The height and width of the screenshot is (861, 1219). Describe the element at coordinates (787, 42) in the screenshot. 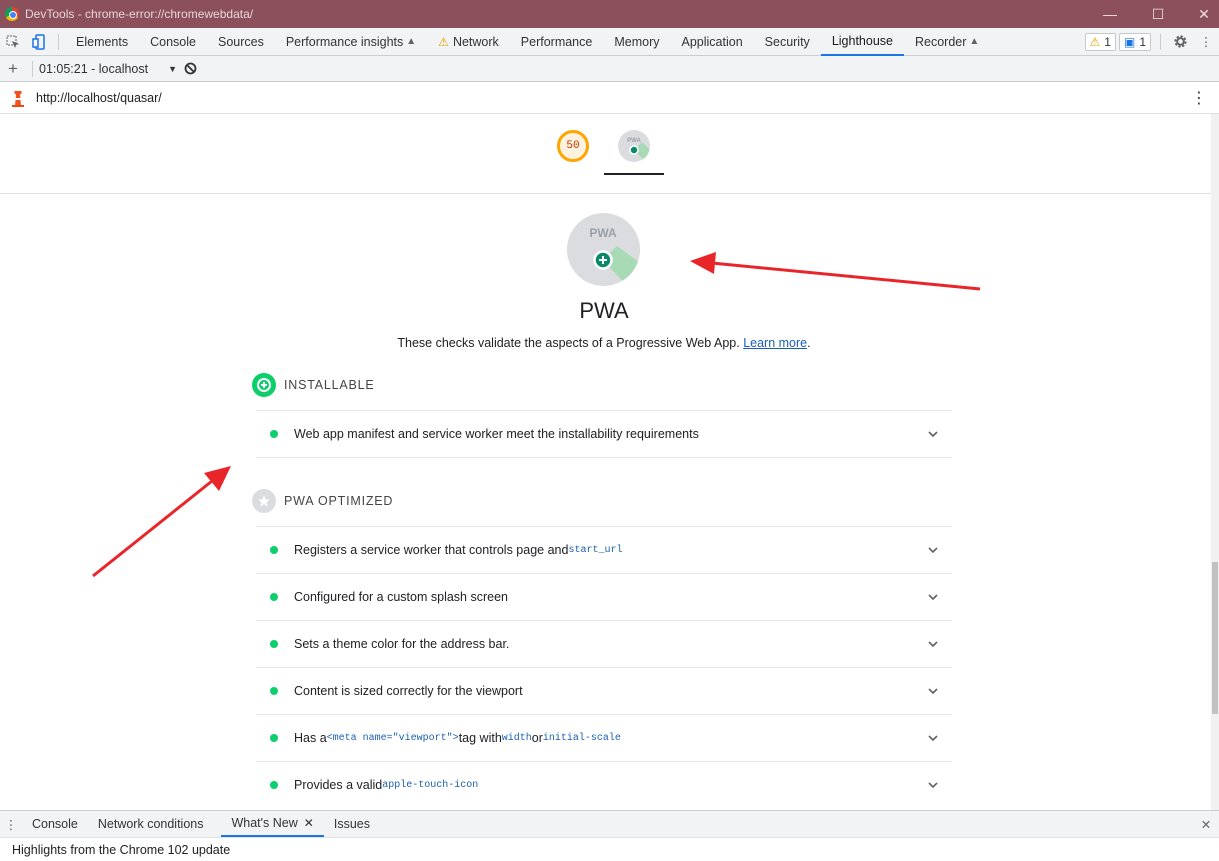

I see `tab-security: Security` at that location.